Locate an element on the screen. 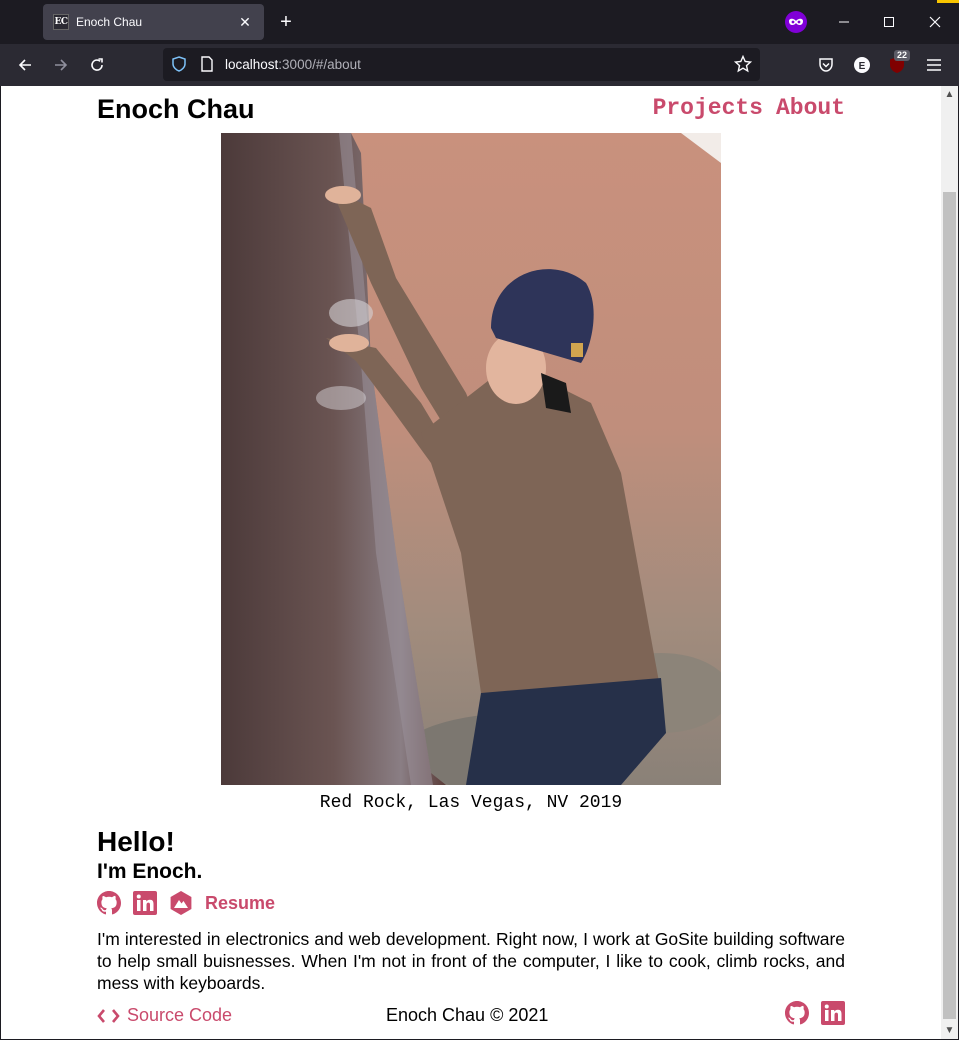 The image size is (959, 1040). shield-icon is located at coordinates (179, 64).